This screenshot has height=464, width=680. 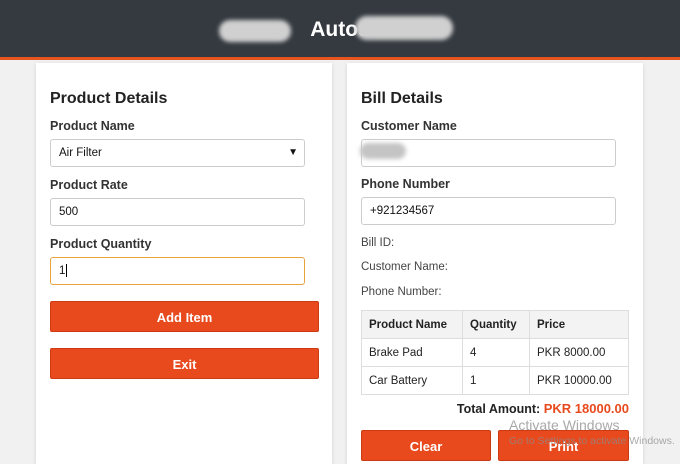 I want to click on product-name-value: Air Filter, so click(x=80, y=153).